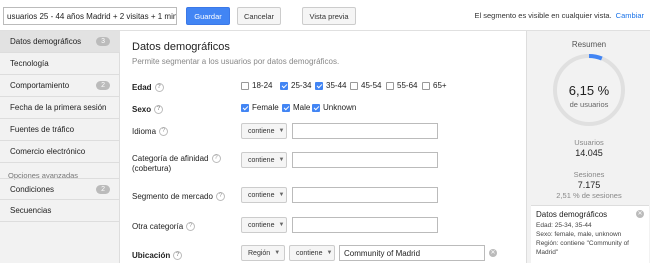 Image resolution: width=650 pixels, height=263 pixels. Describe the element at coordinates (329, 16) in the screenshot. I see `preview-button: Vista previa` at that location.